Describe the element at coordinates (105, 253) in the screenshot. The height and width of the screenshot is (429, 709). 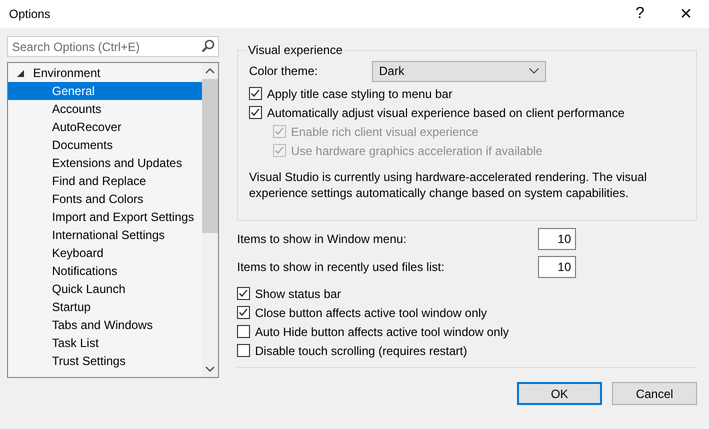
I see `tree-item: Keyboard` at that location.